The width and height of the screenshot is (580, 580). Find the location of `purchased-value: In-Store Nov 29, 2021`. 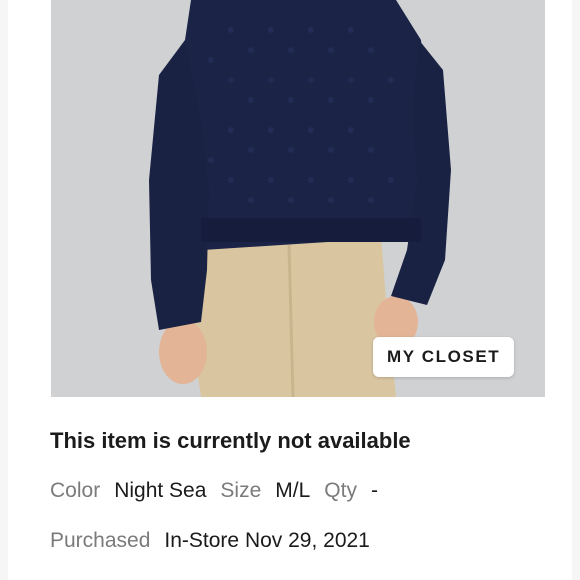

purchased-value: In-Store Nov 29, 2021 is located at coordinates (267, 540).